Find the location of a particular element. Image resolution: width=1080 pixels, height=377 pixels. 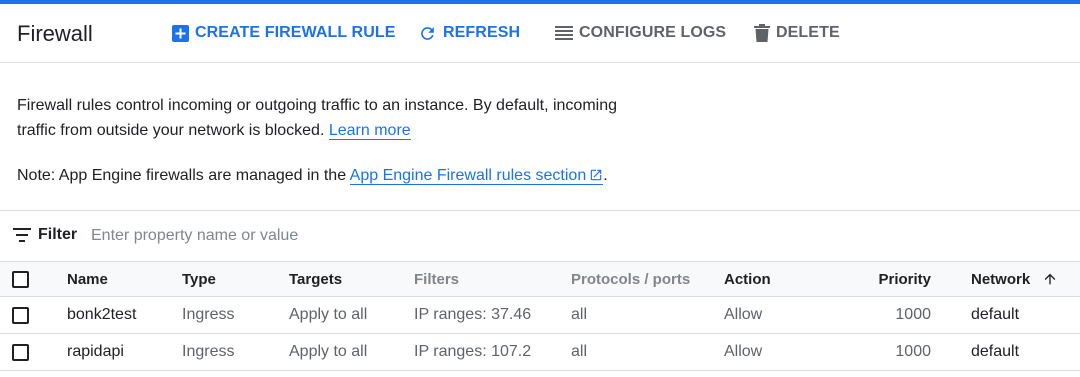

configure-logs-label: CONFIGURE LOGS is located at coordinates (653, 32).